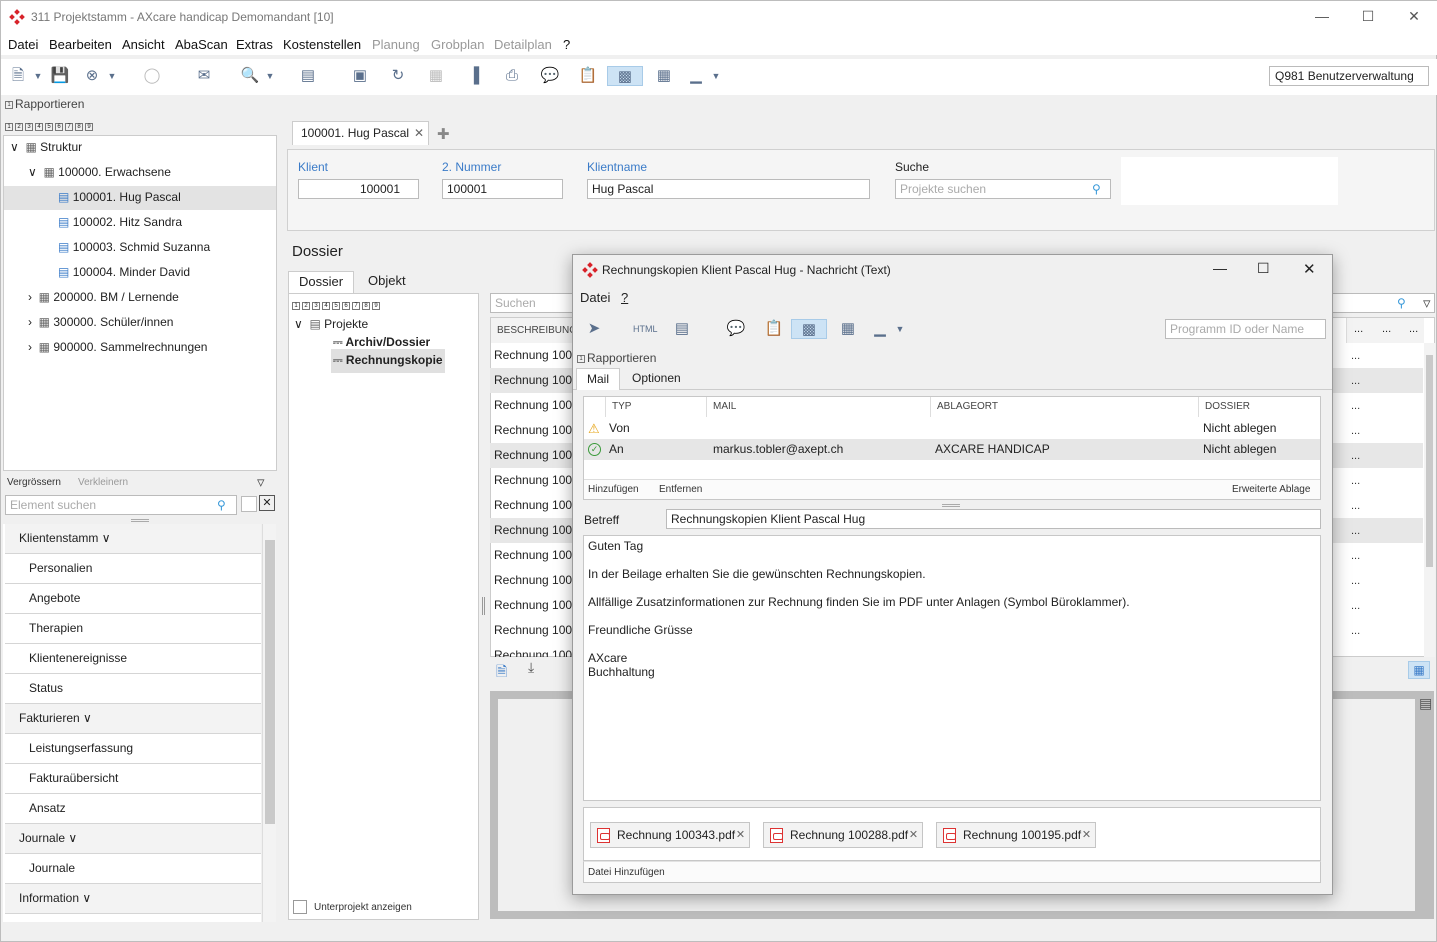 The image size is (1437, 942). I want to click on close-button: ✕, so click(1414, 17).